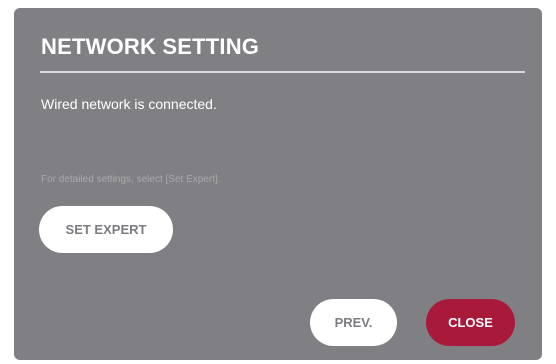 This screenshot has width=556, height=364. Describe the element at coordinates (470, 322) in the screenshot. I see `close-button: CLOSE` at that location.